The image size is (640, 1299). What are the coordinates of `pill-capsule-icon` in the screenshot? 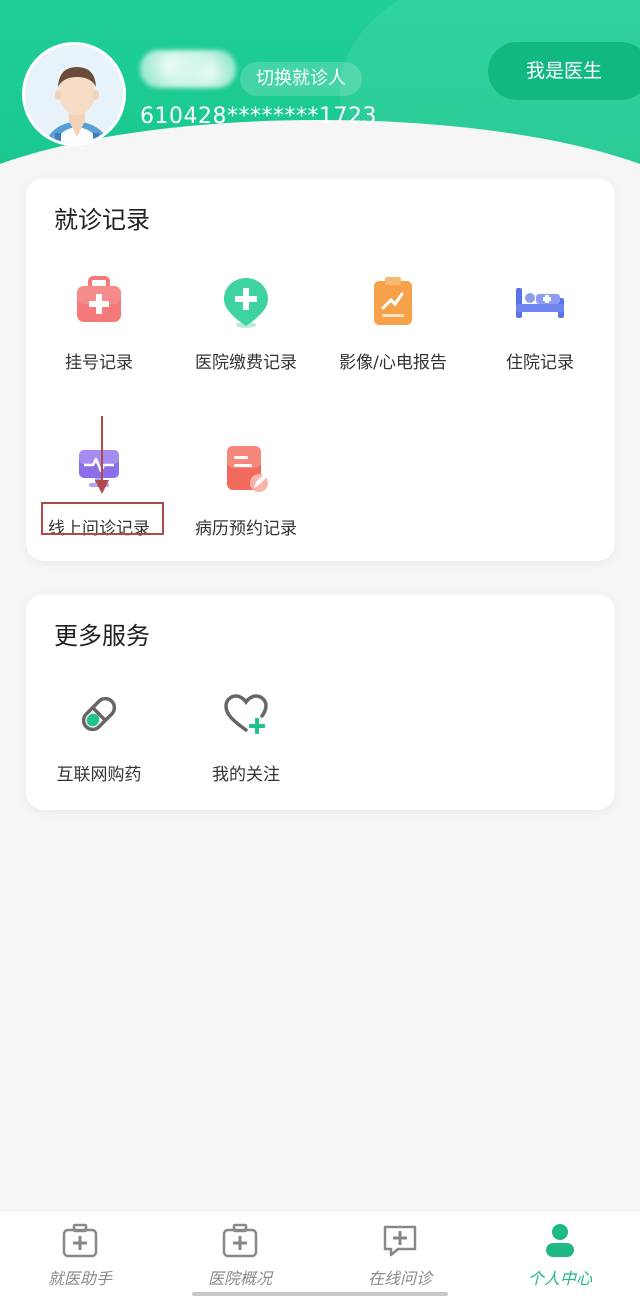 It's located at (99, 714).